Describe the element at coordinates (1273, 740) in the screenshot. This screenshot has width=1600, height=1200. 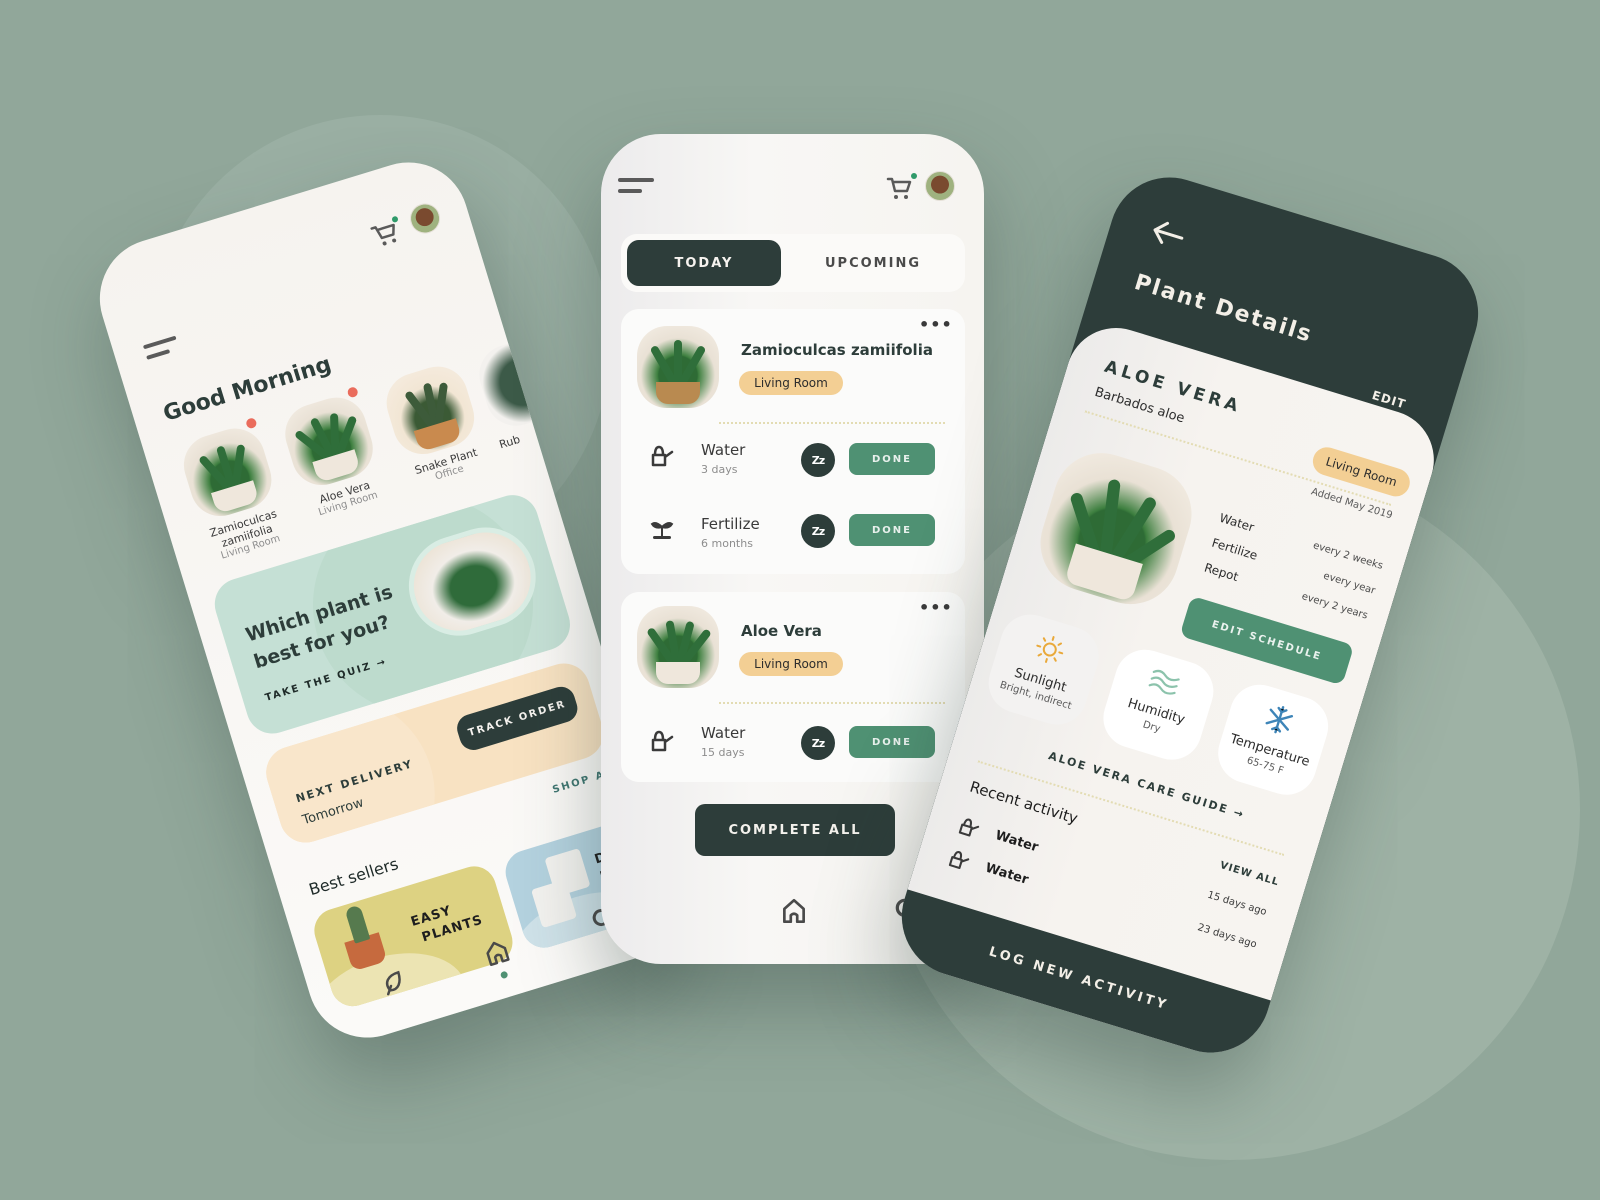
I see `care-card-temperature: Temperature 65-75 F` at that location.